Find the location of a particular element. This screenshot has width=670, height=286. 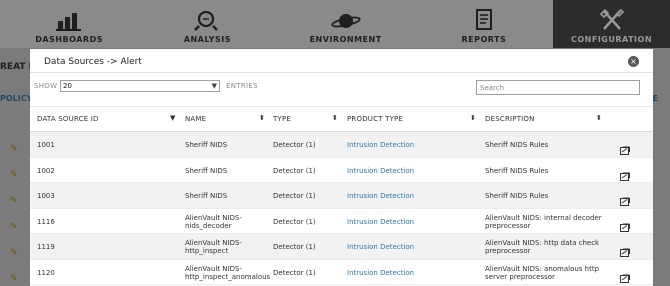

chevron-down-icon: ▼ is located at coordinates (214, 86).